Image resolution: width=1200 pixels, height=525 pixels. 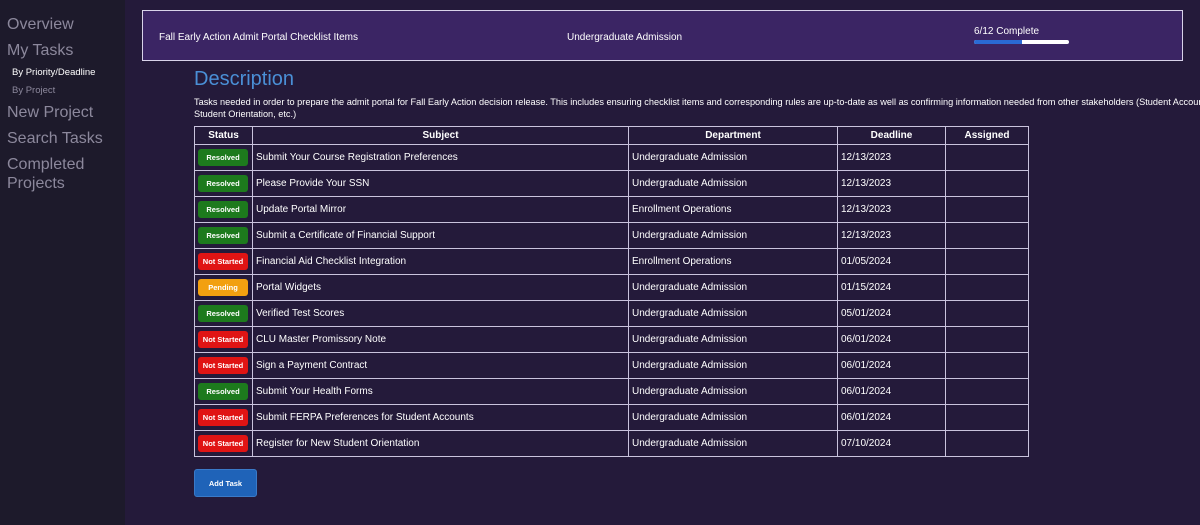 I want to click on sidebar-item-overview: Overview, so click(x=40, y=24).